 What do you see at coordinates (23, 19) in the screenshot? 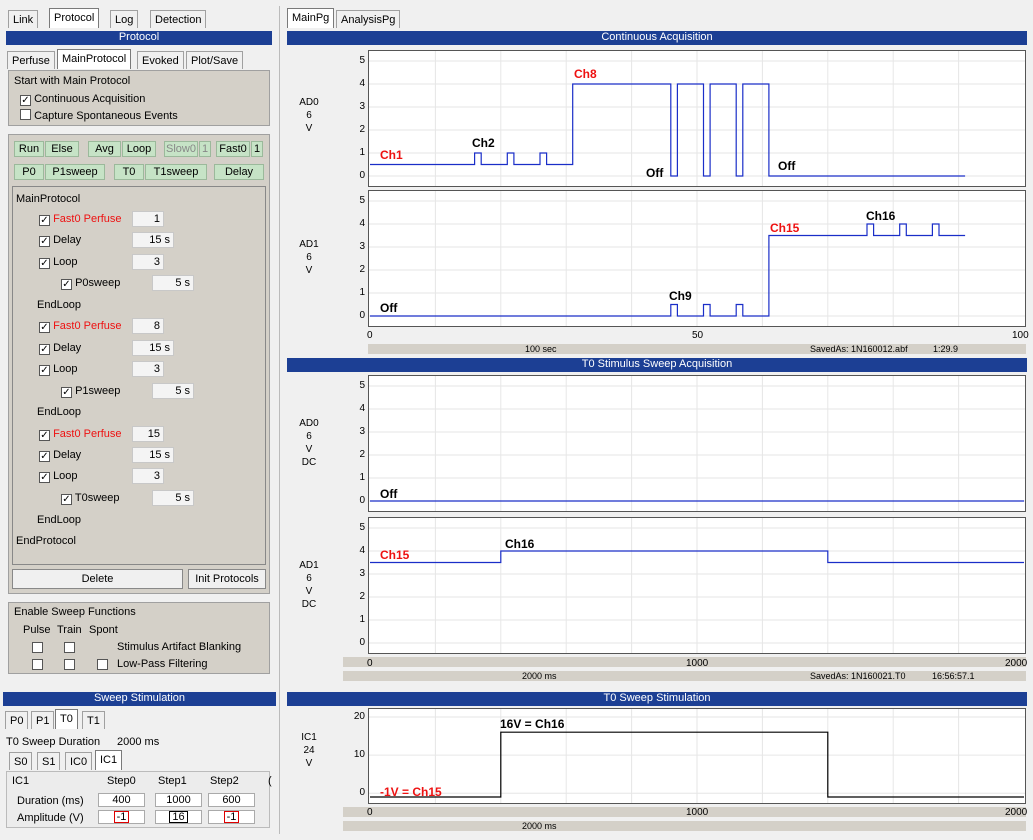
I see `tab-link: Link` at bounding box center [23, 19].